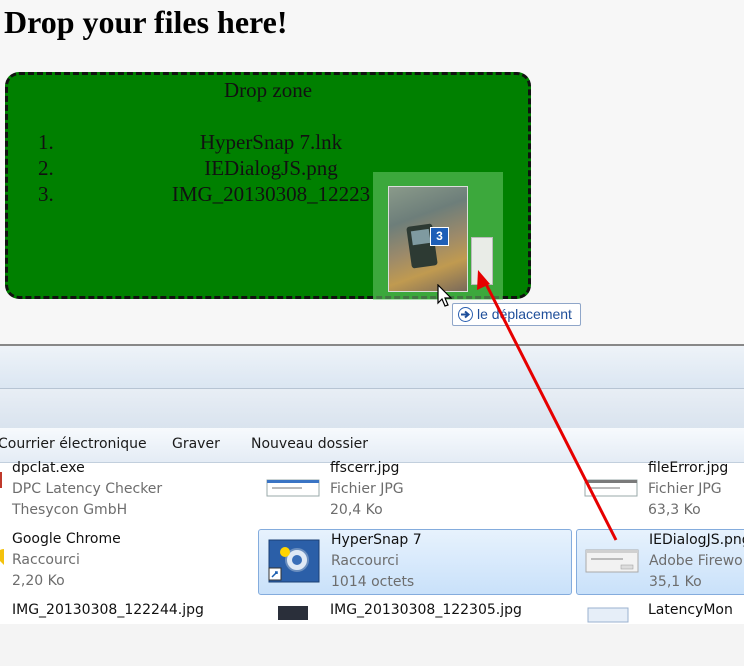 This screenshot has height=666, width=744. I want to click on file-info: 2,20 Ko, so click(38, 581).